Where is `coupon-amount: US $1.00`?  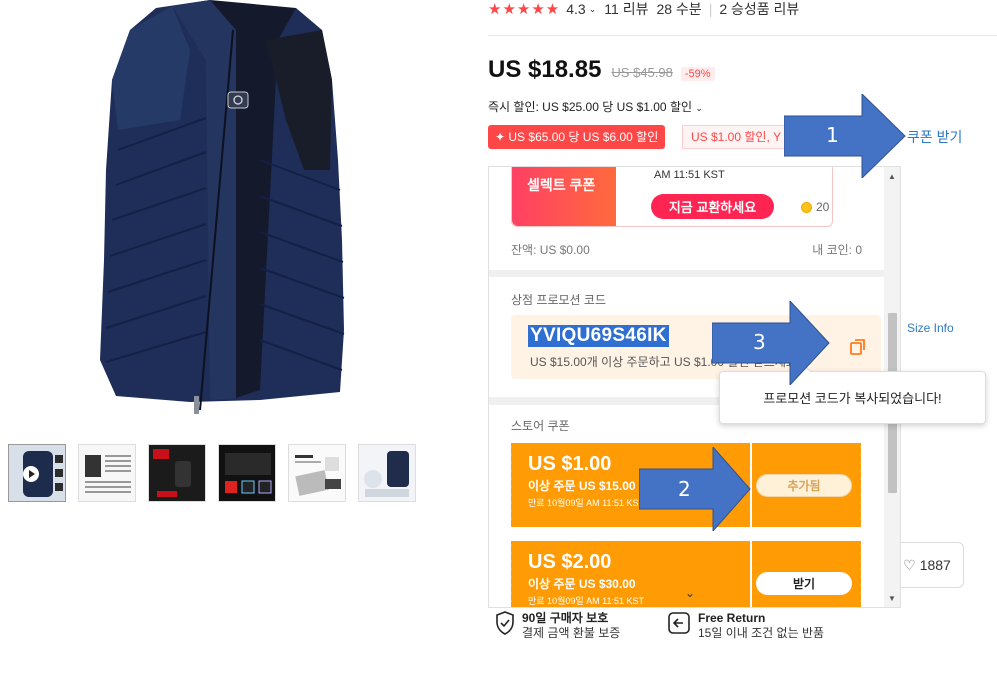
coupon-amount: US $1.00 is located at coordinates (570, 464).